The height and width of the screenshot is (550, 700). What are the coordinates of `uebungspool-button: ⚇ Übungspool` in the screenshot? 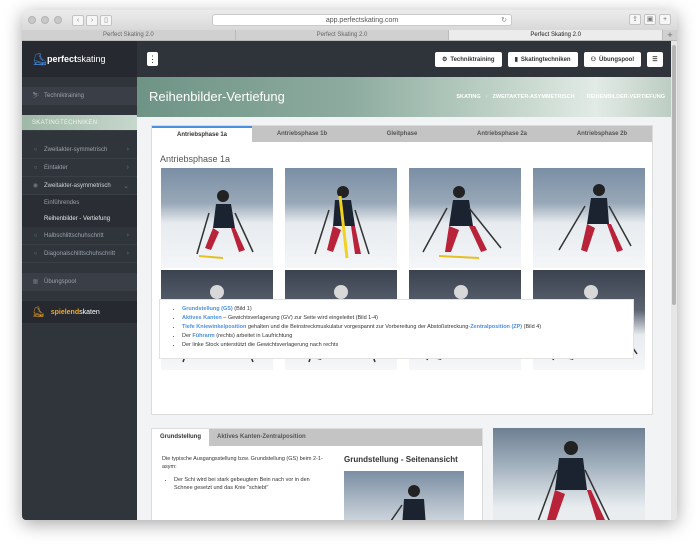 It's located at (612, 59).